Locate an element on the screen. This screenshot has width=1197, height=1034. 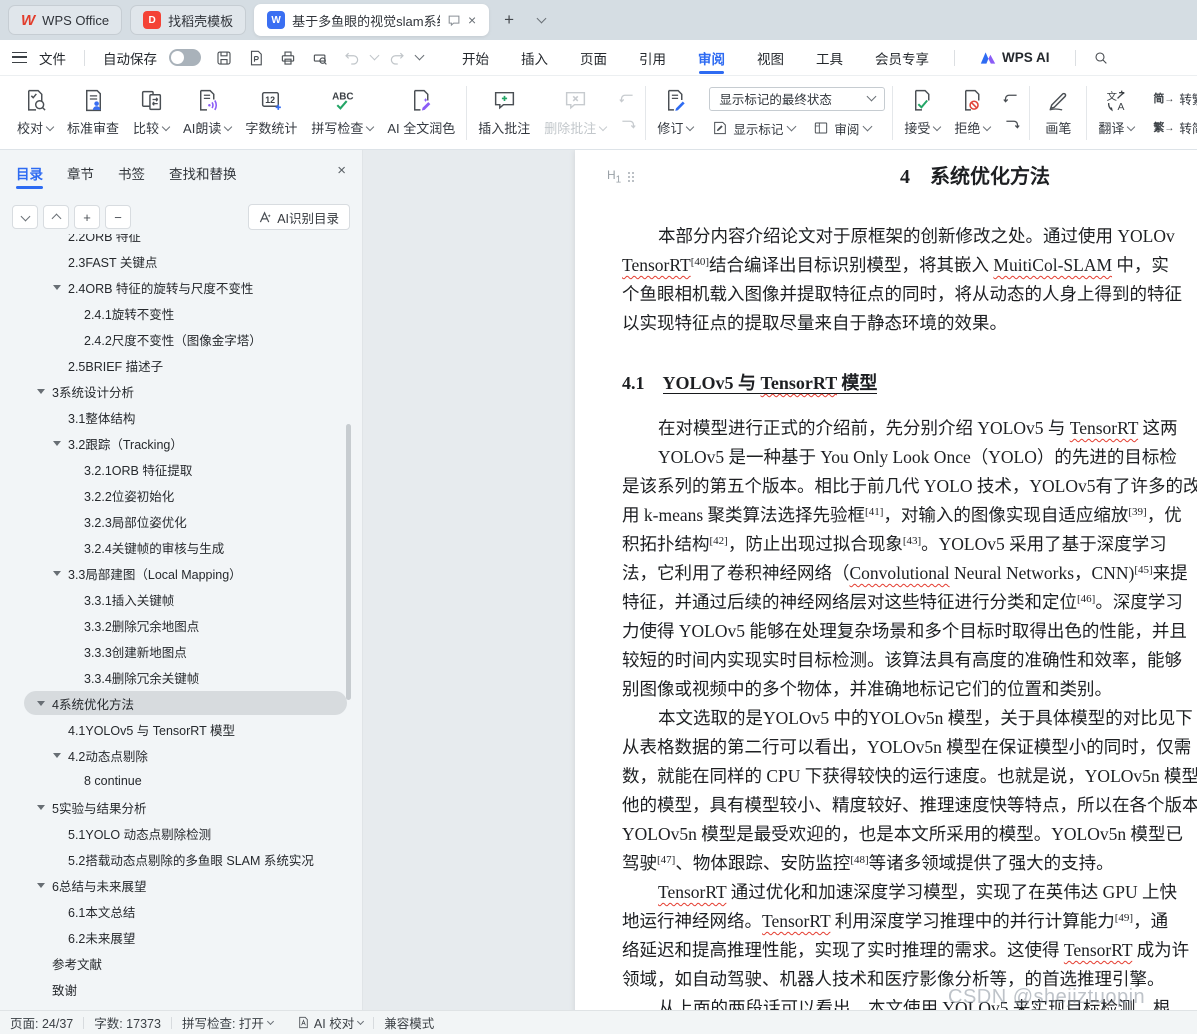
tab-find-replace: 查找和替换 is located at coordinates (203, 177).